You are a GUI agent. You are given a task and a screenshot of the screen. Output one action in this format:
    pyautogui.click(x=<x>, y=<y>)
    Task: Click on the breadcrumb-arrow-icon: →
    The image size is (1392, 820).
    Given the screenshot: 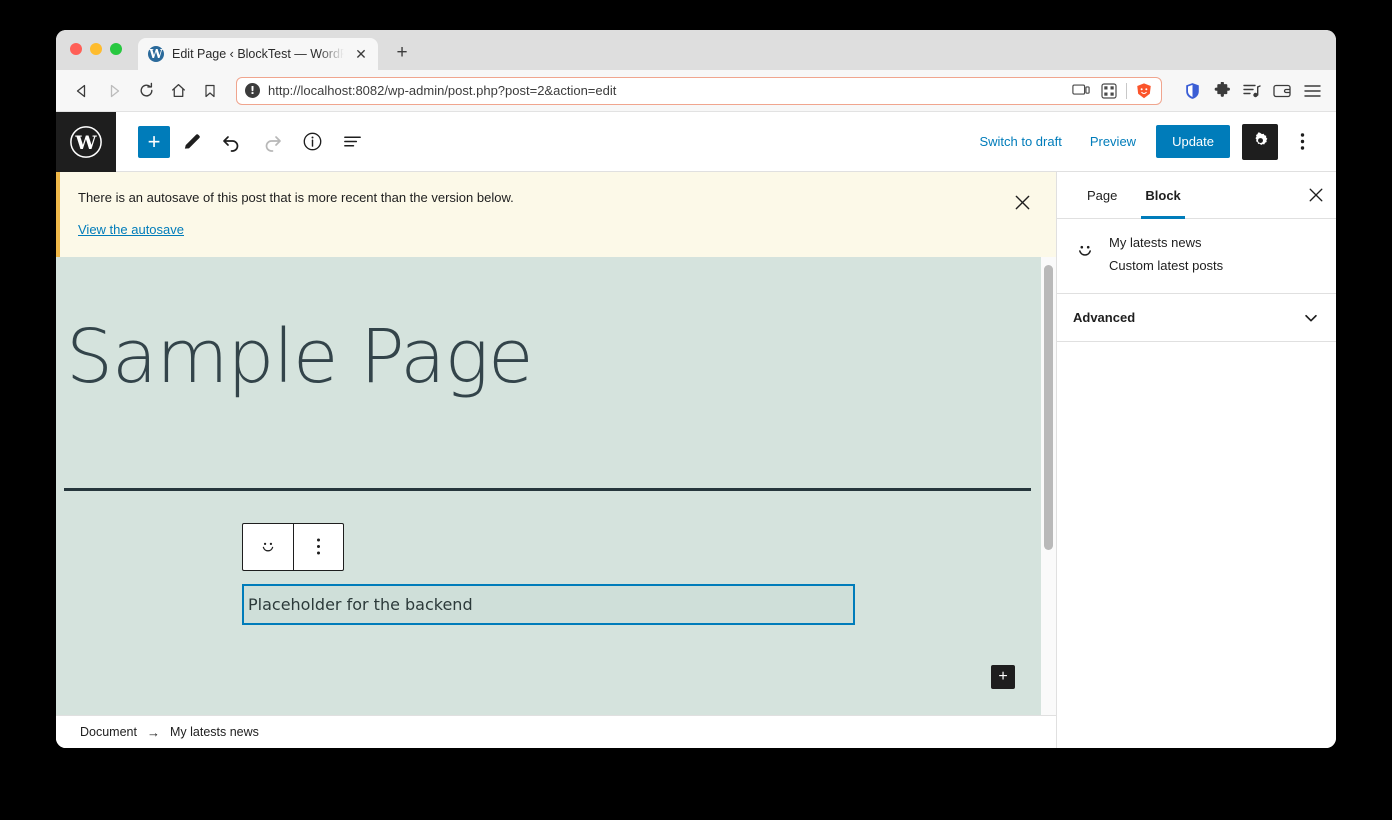 What is the action you would take?
    pyautogui.click(x=153, y=732)
    